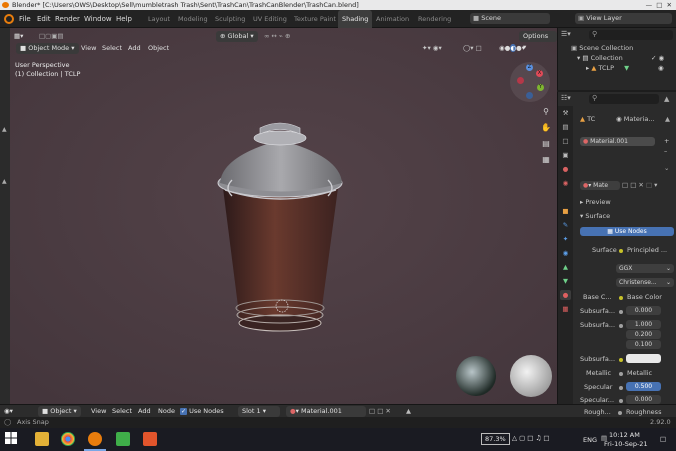 This screenshot has height=451, width=676. I want to click on object-tab-icon: ■, so click(565, 211).